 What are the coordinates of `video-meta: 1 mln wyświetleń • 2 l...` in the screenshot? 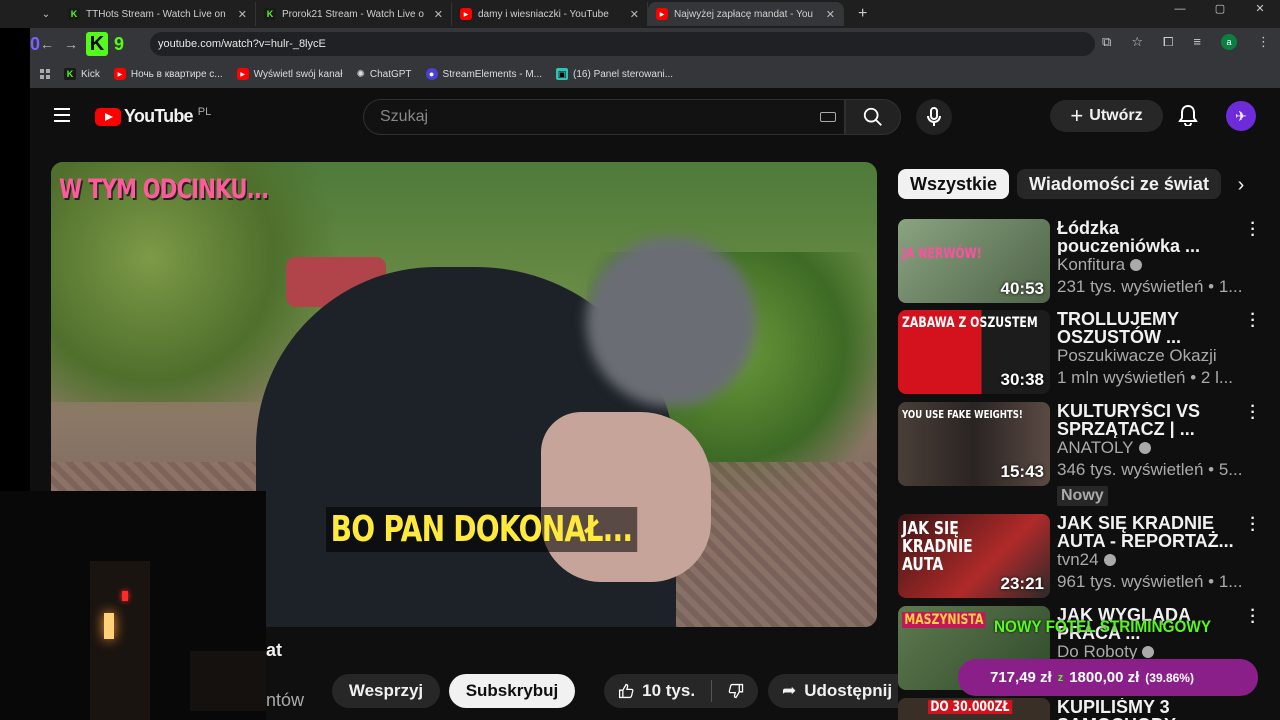 It's located at (1145, 377).